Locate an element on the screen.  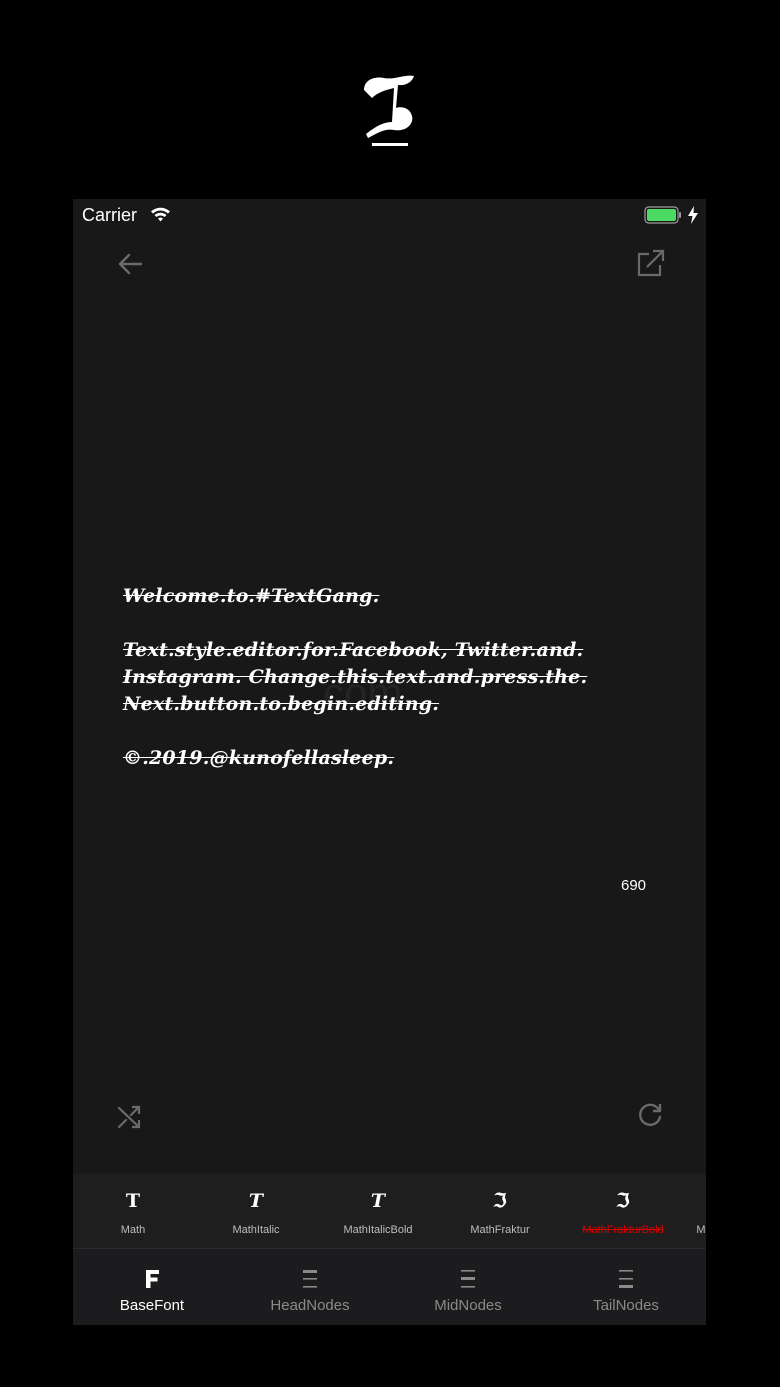
tab-label: HeadNodes is located at coordinates (310, 1305).